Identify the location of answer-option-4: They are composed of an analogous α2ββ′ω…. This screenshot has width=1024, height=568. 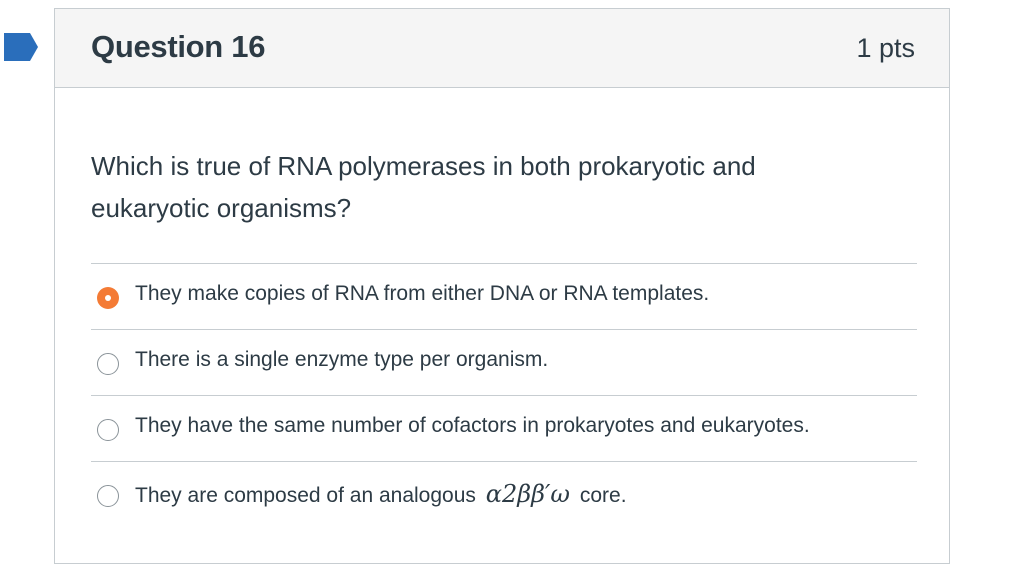
(504, 494).